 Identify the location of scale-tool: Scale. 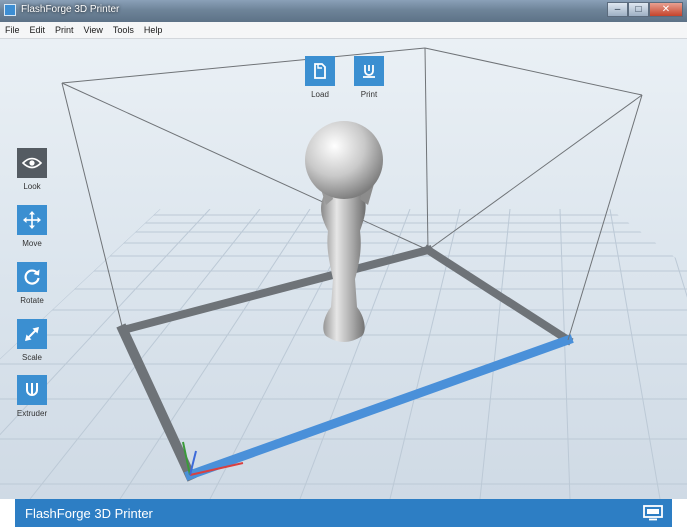
(32, 340).